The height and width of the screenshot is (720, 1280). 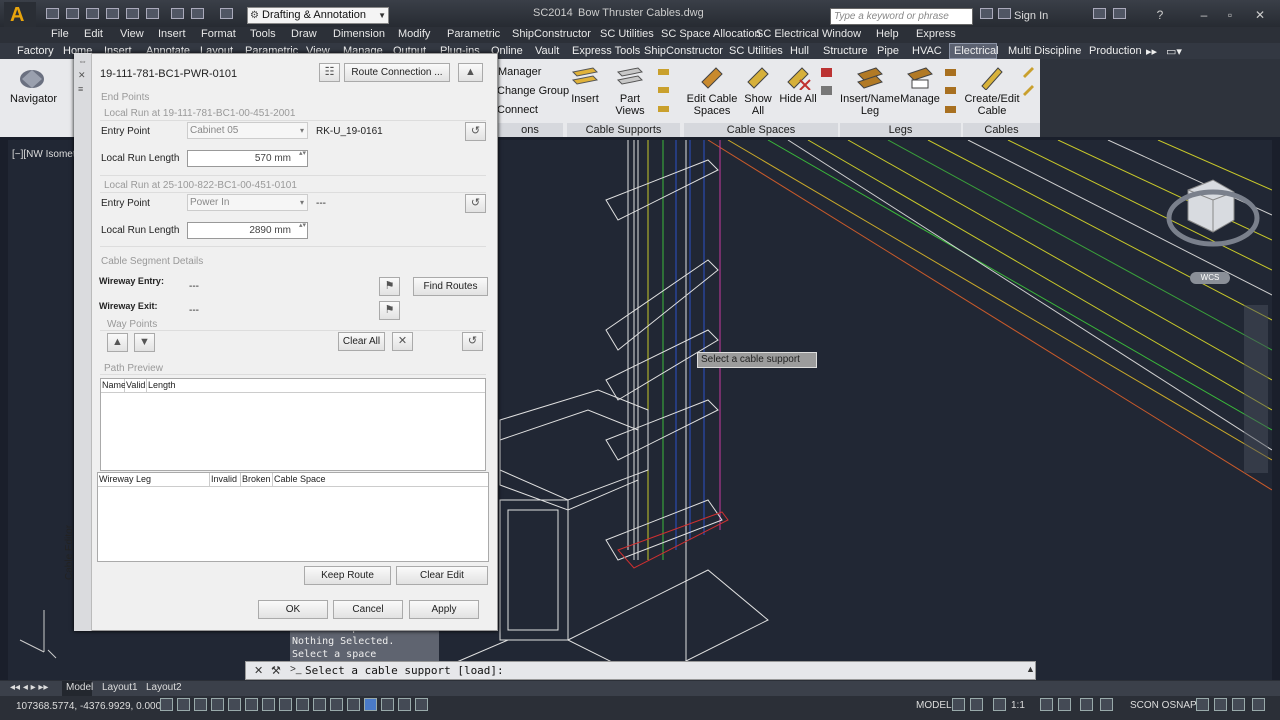 I want to click on menu-format: Format, so click(x=218, y=34).